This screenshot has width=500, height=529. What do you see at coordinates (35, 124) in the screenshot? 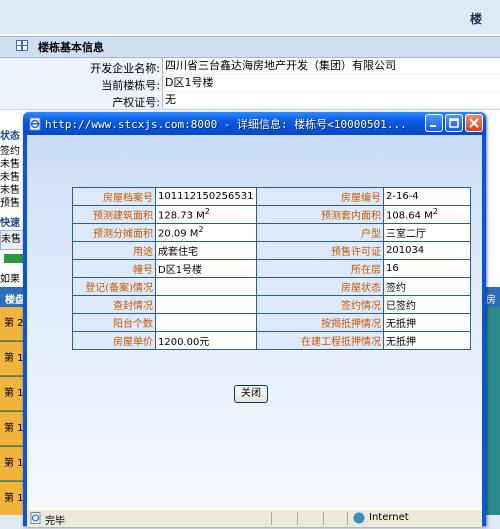
I see `ie-page-icon` at bounding box center [35, 124].